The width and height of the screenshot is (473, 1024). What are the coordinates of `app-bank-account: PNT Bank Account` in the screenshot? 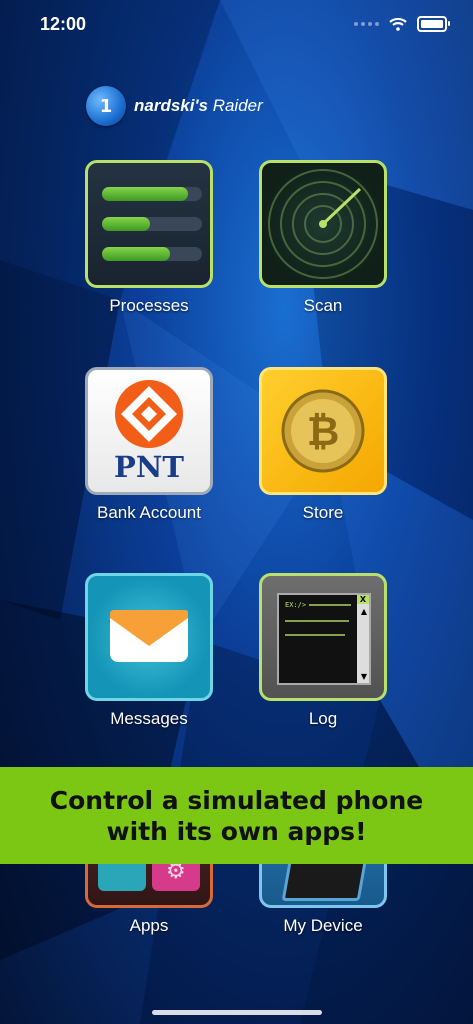 It's located at (149, 445).